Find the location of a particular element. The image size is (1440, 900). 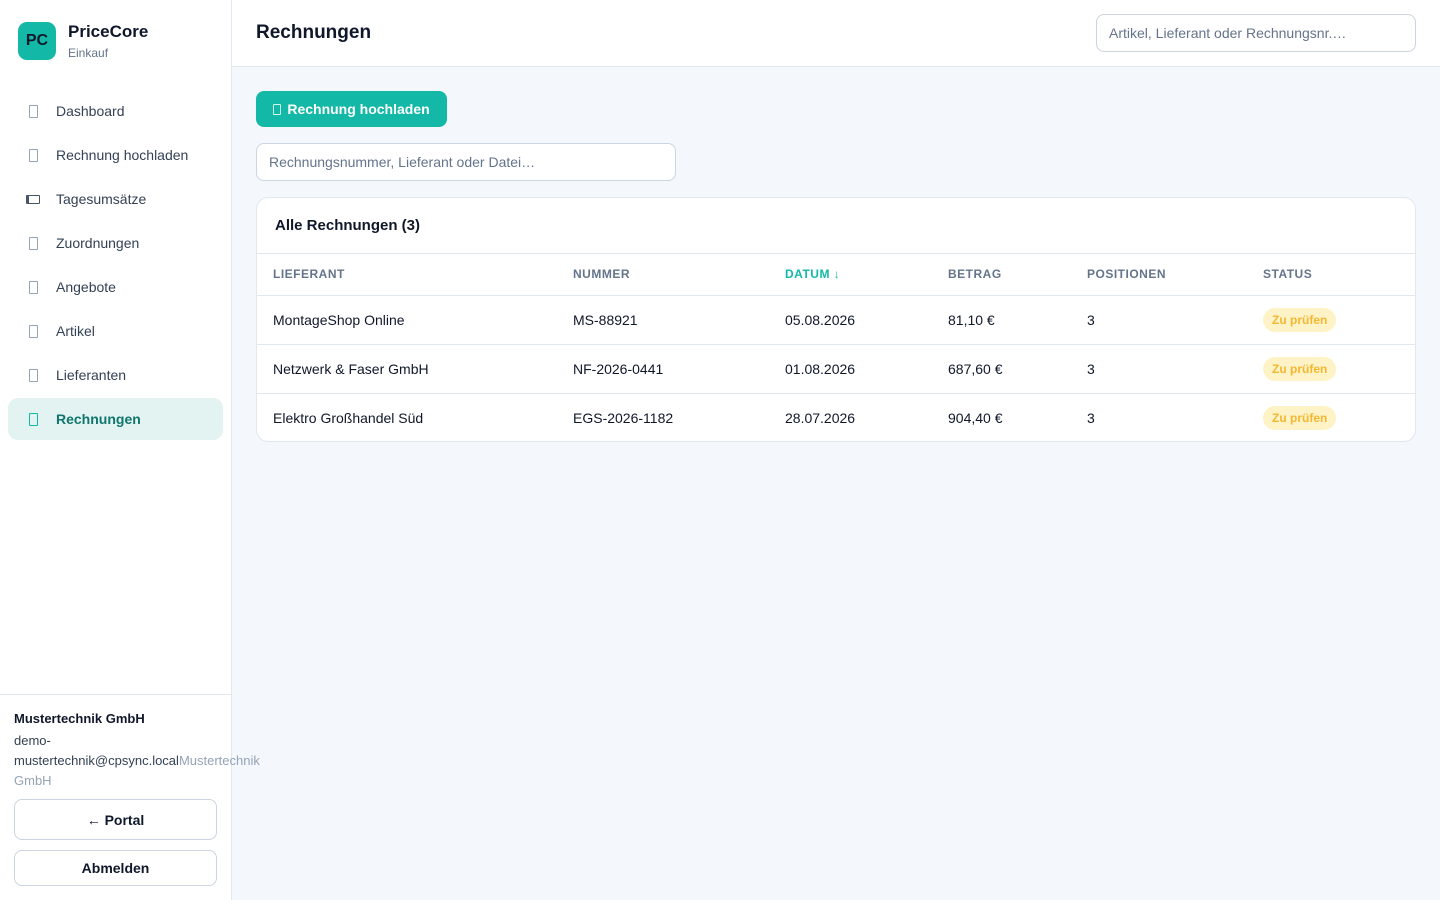

cell-supplier: Elektro Großhandel Süd is located at coordinates (348, 417).